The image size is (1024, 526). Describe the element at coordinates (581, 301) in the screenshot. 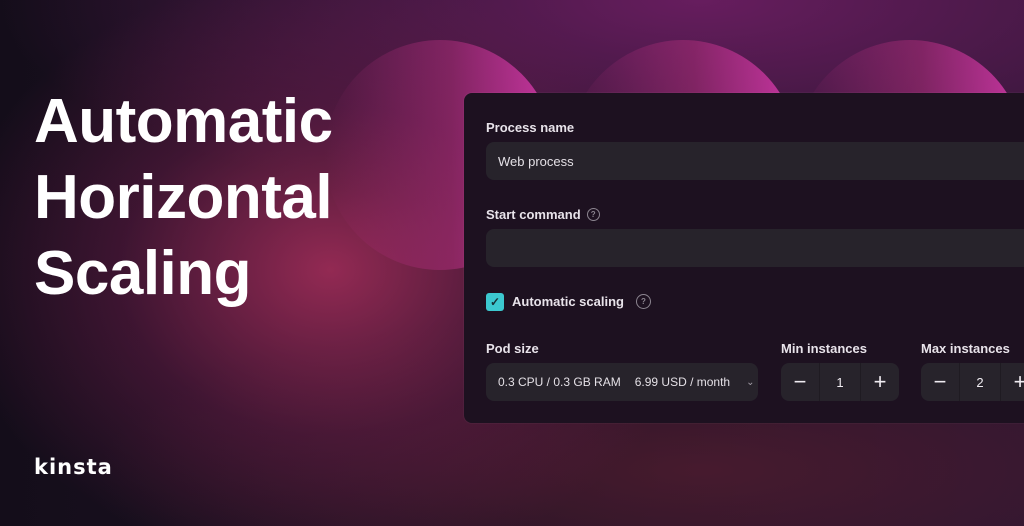

I see `automatic-scaling-label: Automatic scaling ?` at that location.